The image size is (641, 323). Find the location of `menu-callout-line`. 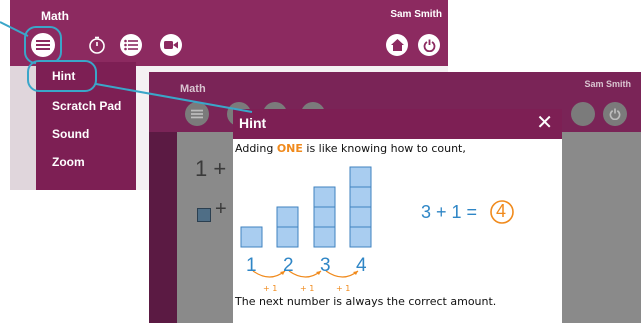

menu-callout-line is located at coordinates (14, 29).